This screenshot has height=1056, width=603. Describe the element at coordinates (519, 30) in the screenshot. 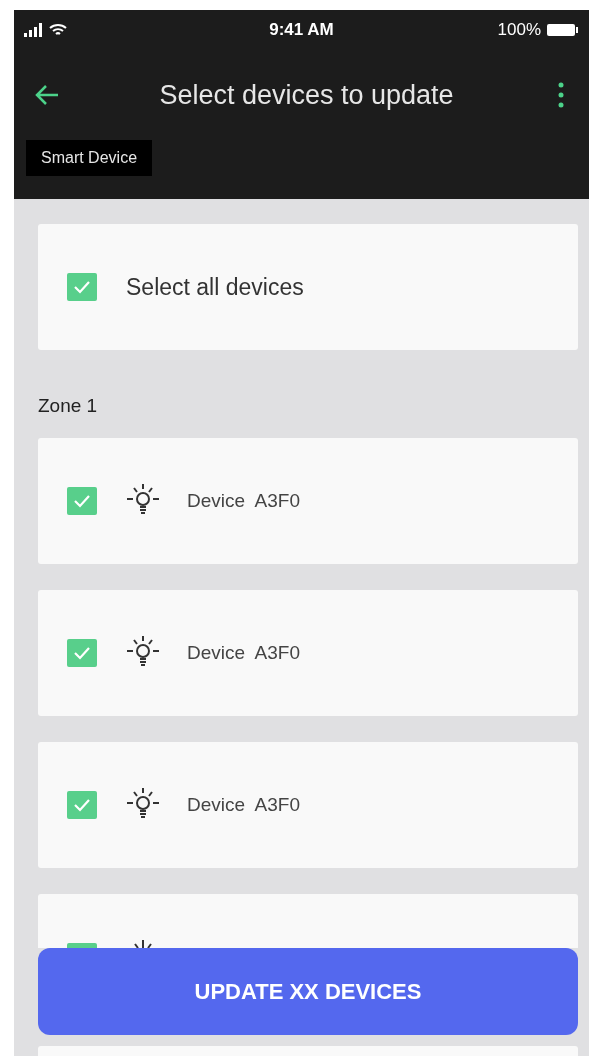

I see `battery-percentage: 100%` at that location.